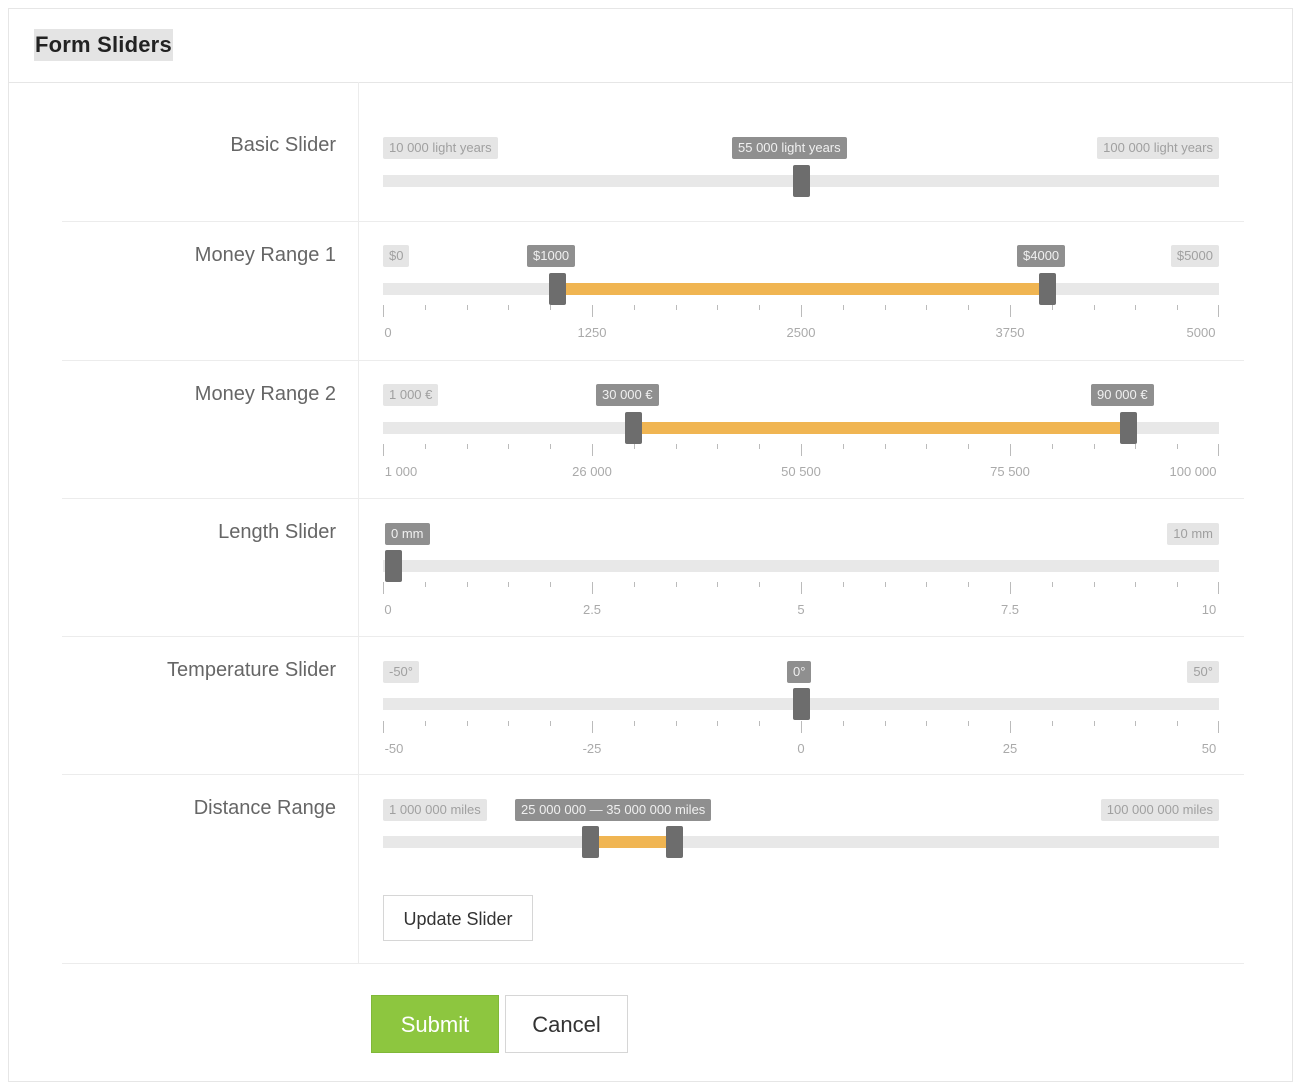  Describe the element at coordinates (627, 395) in the screenshot. I see `money-range-2-from-chip: 30 000 €` at that location.